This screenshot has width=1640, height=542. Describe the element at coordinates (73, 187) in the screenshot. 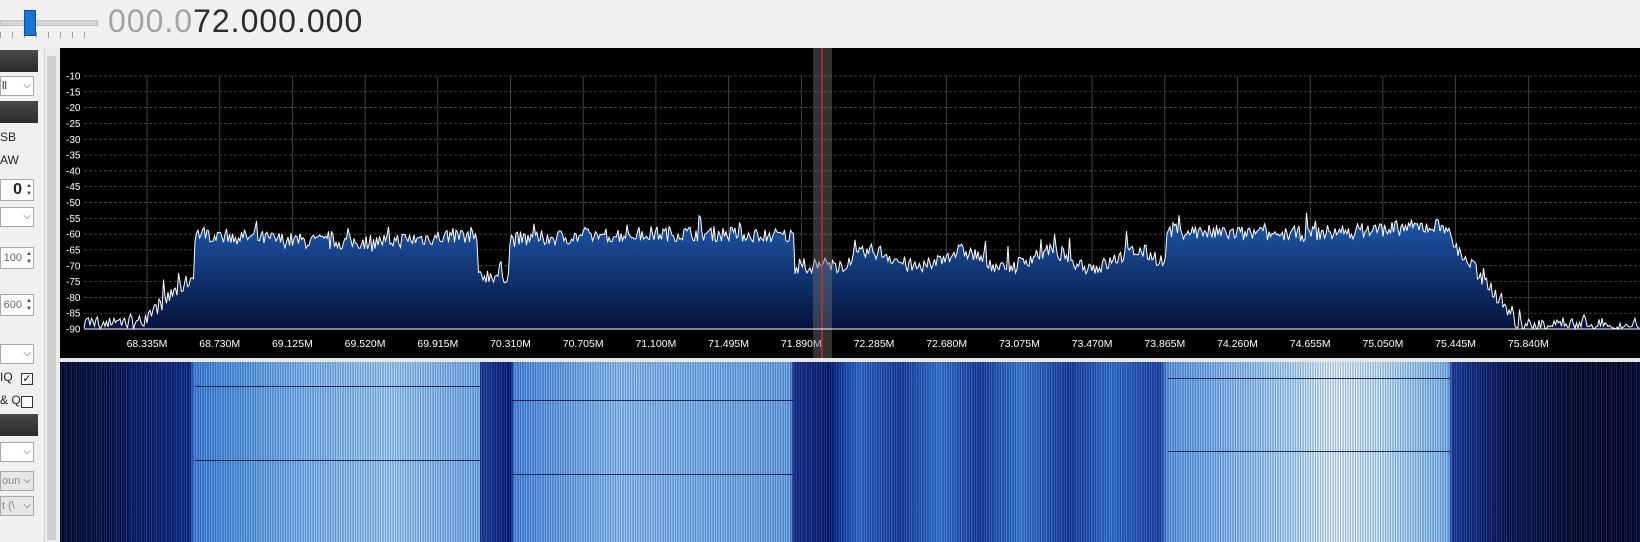

I see `db-tick-label: -45` at that location.